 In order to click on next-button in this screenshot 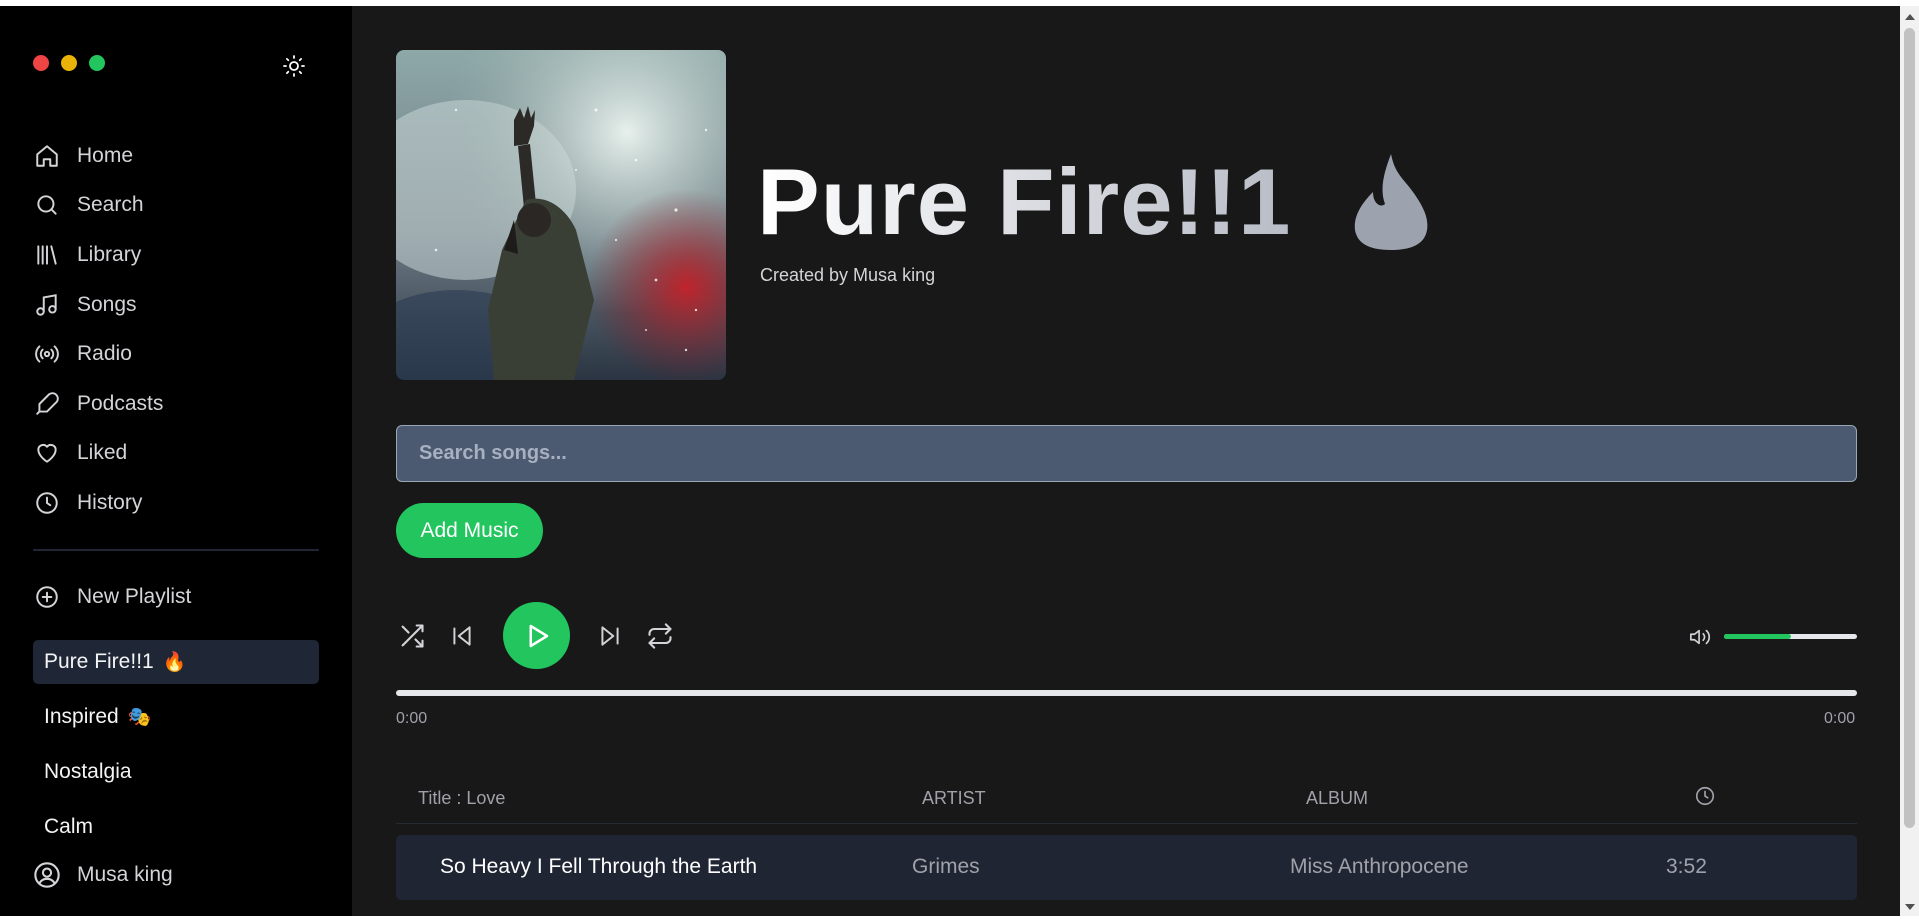, I will do `click(610, 636)`.